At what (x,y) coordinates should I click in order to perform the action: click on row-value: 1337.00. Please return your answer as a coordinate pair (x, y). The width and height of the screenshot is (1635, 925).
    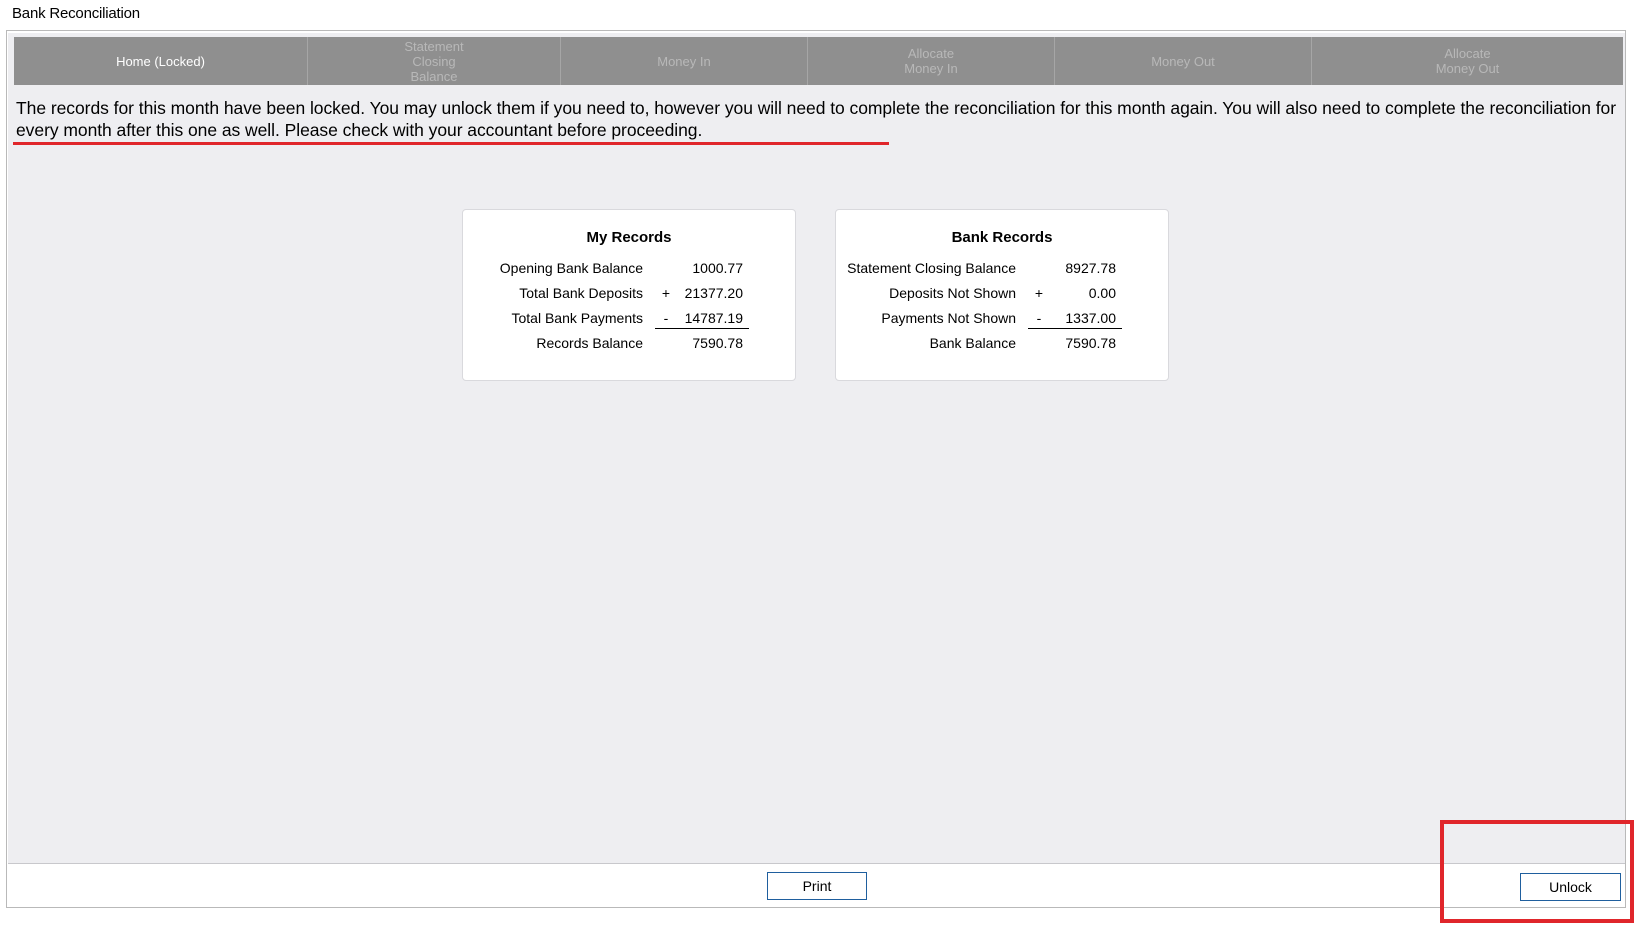
    Looking at the image, I should click on (1090, 318).